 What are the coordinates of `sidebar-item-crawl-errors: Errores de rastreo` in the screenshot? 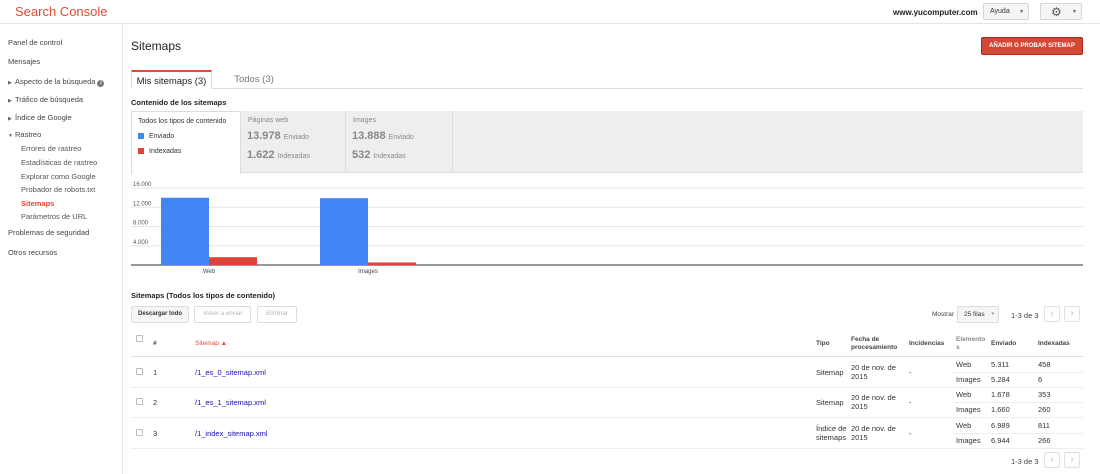 It's located at (51, 148).